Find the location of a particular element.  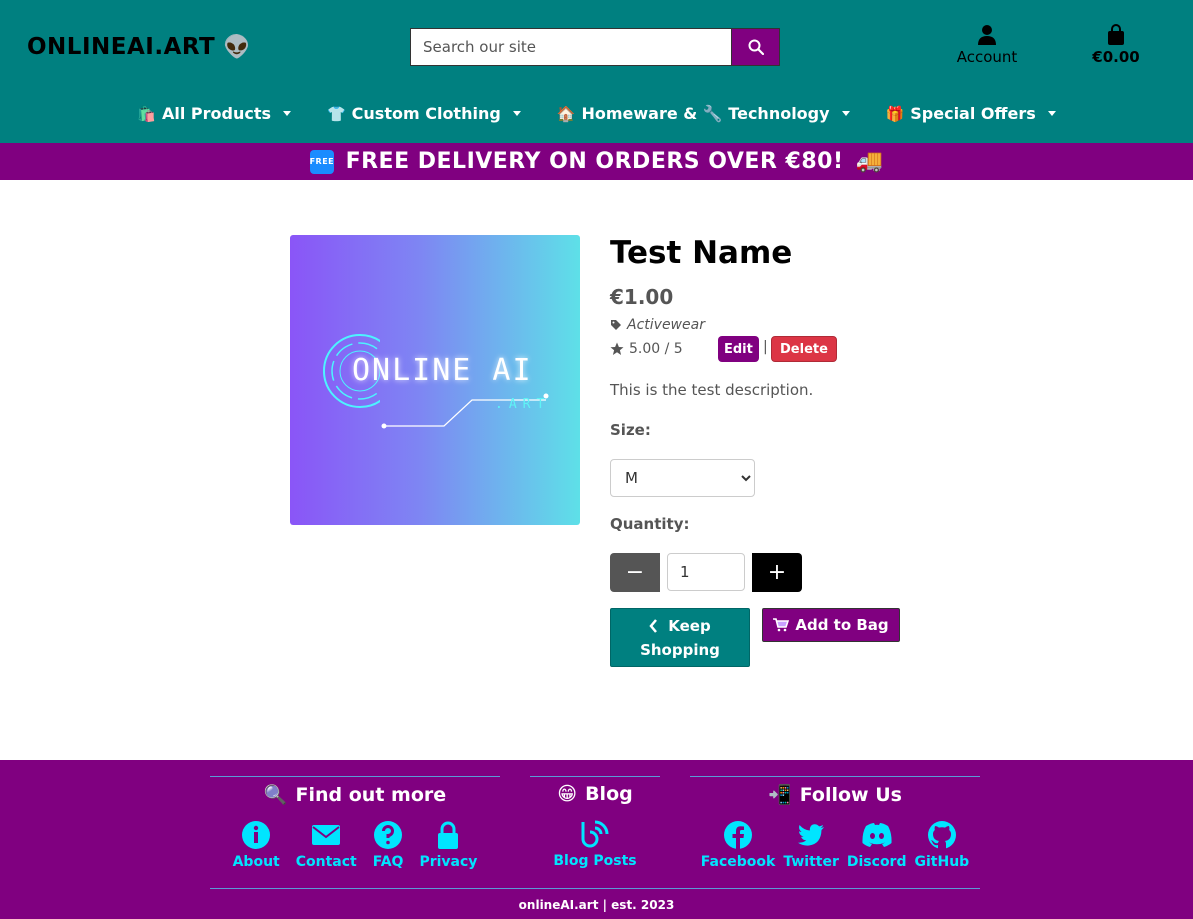

search-input is located at coordinates (570, 47).